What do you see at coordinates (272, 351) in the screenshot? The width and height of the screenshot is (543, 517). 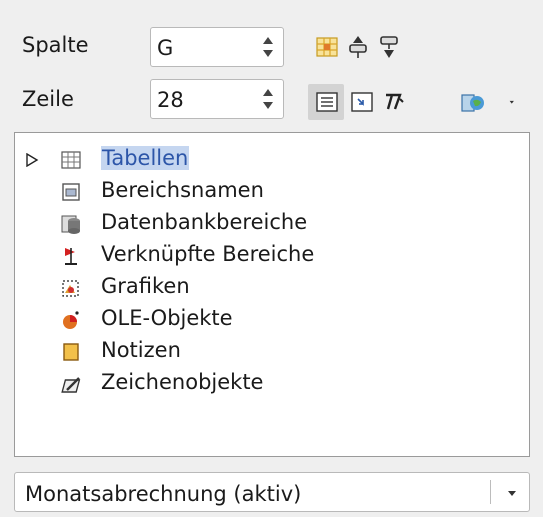 I see `tree-row-comments: Notizen` at bounding box center [272, 351].